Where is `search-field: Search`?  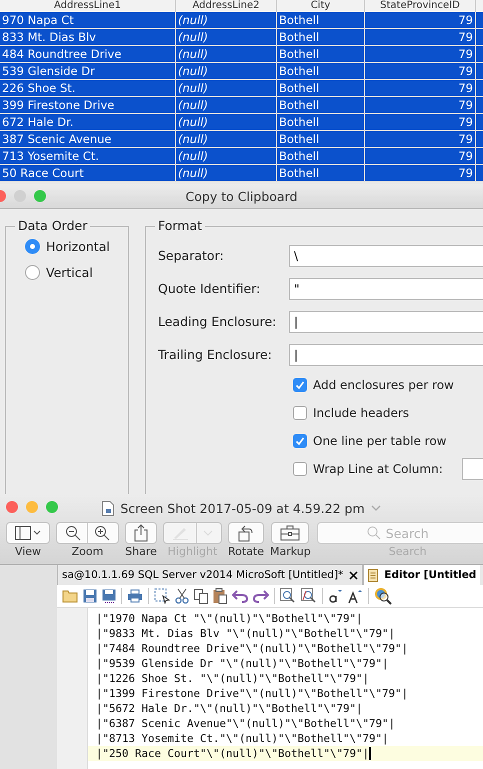 search-field: Search is located at coordinates (399, 533).